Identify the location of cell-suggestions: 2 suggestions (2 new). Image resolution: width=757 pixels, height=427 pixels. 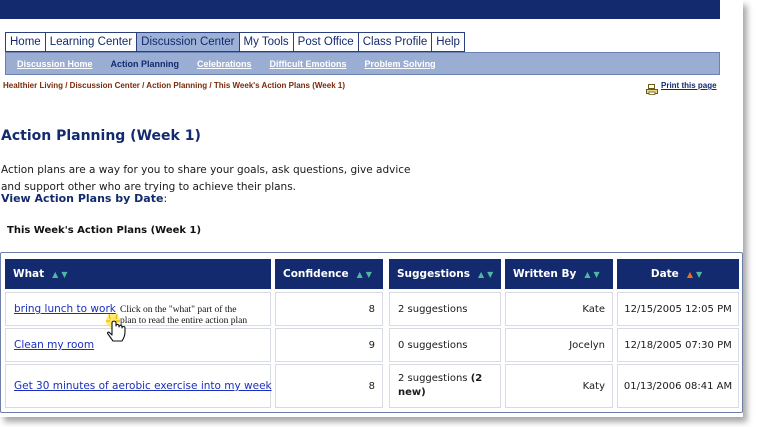
(445, 386).